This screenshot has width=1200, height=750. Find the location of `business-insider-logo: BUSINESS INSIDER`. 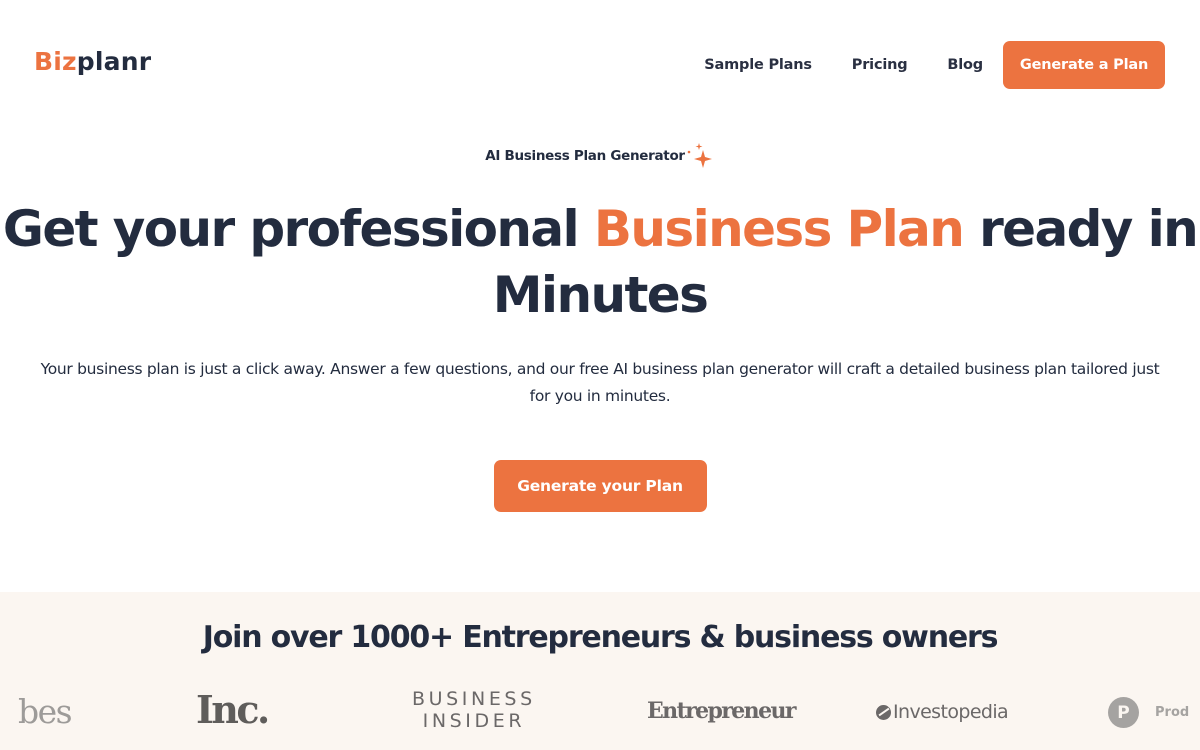

business-insider-logo: BUSINESS INSIDER is located at coordinates (474, 710).